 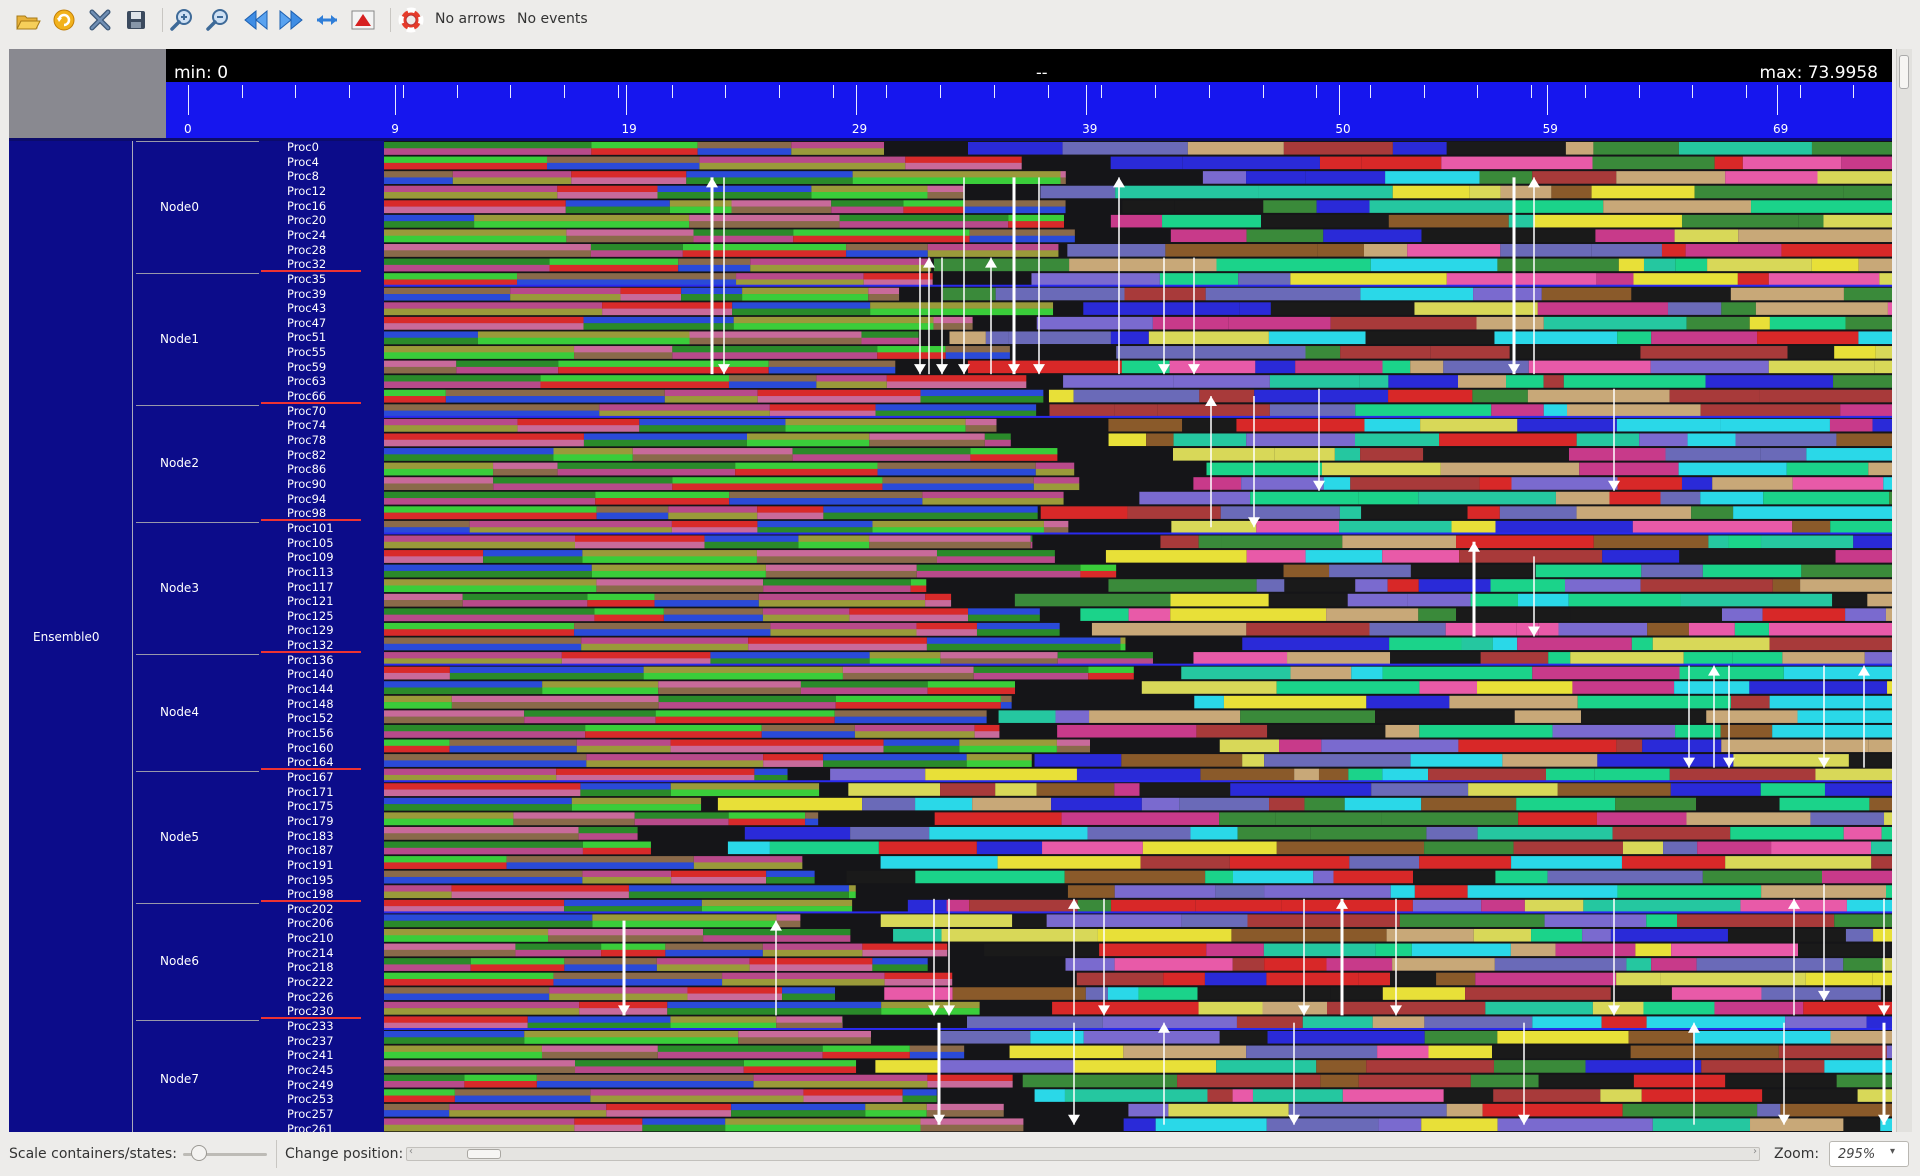 What do you see at coordinates (322, 749) in the screenshot?
I see `proc-row: Proc160` at bounding box center [322, 749].